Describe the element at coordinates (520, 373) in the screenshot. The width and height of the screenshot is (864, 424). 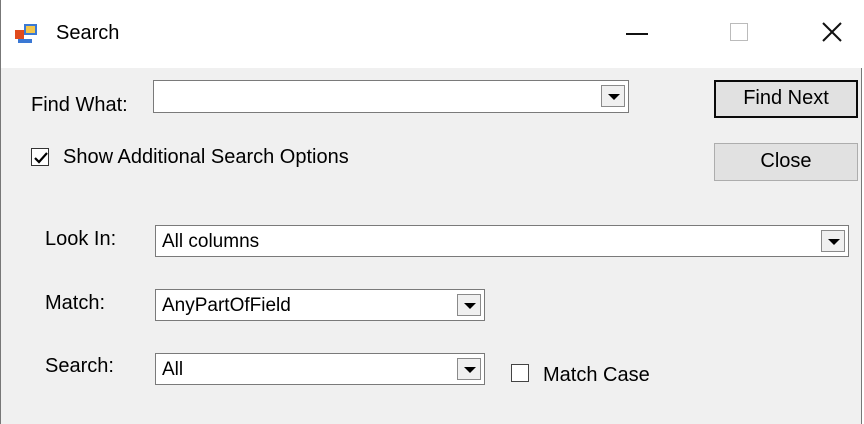
I see `match-case-checkbox` at that location.